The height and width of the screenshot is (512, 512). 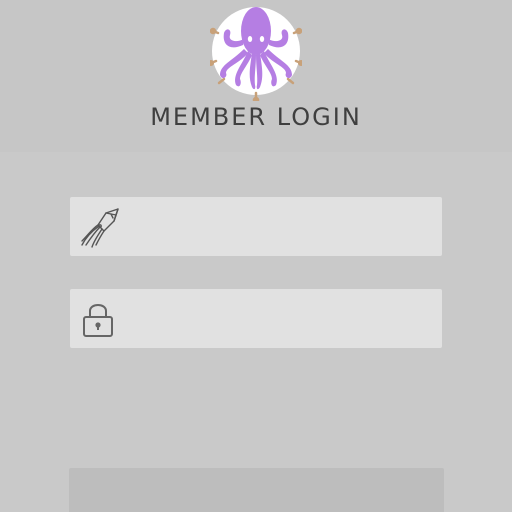 I want to click on page-title: MEMBER LOGIN, so click(x=256, y=117).